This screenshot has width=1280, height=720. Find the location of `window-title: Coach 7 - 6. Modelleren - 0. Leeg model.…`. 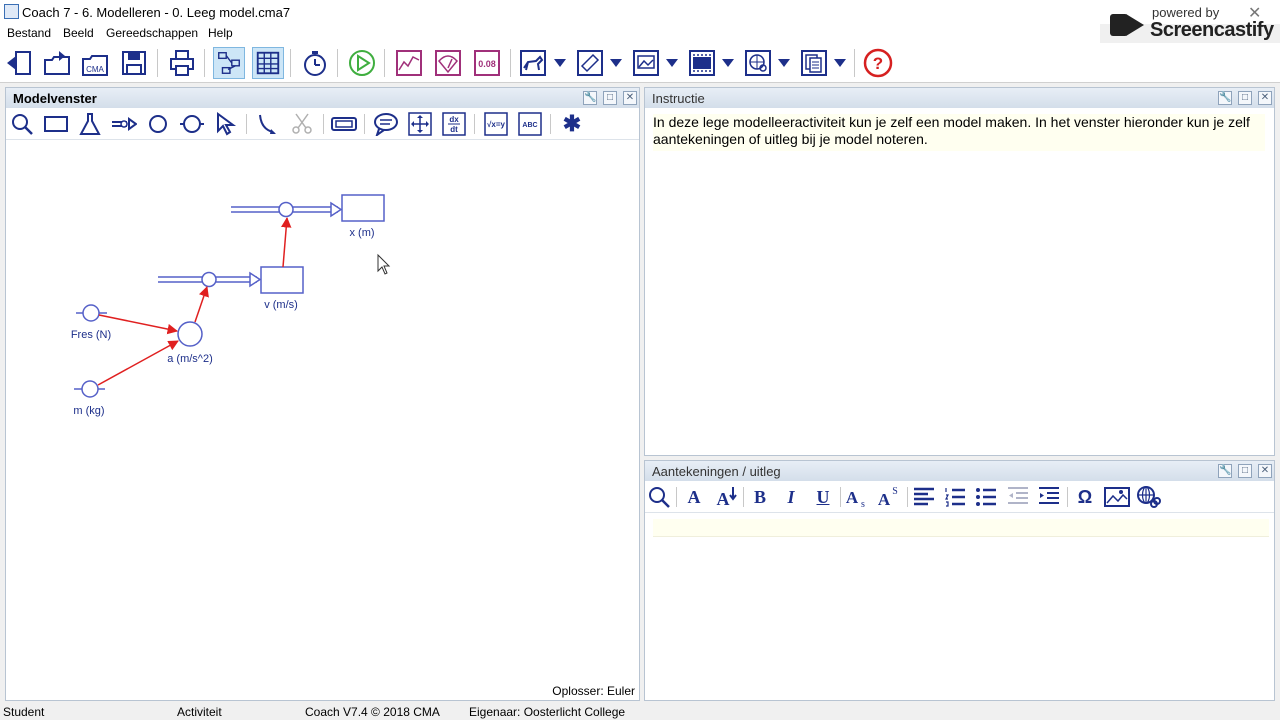

window-title: Coach 7 - 6. Modelleren - 0. Leeg model.… is located at coordinates (156, 12).